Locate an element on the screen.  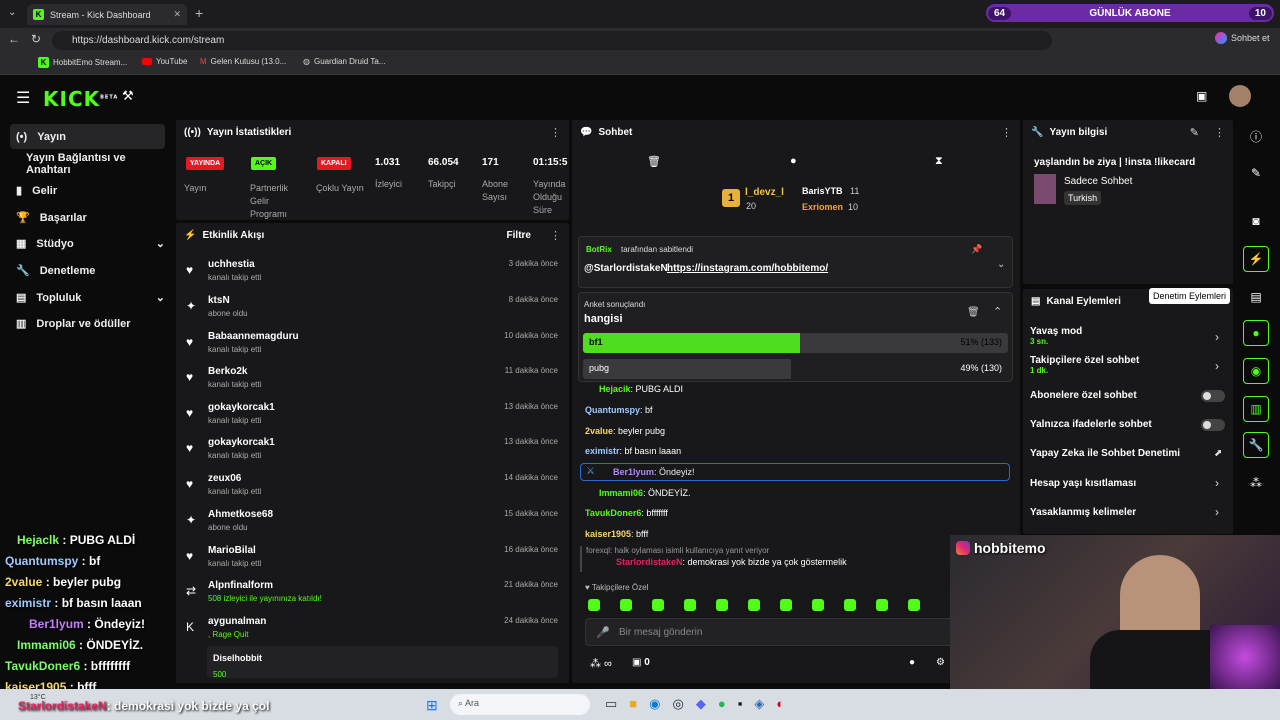
kick-logo: KICKBETA is located at coordinates (80, 99).